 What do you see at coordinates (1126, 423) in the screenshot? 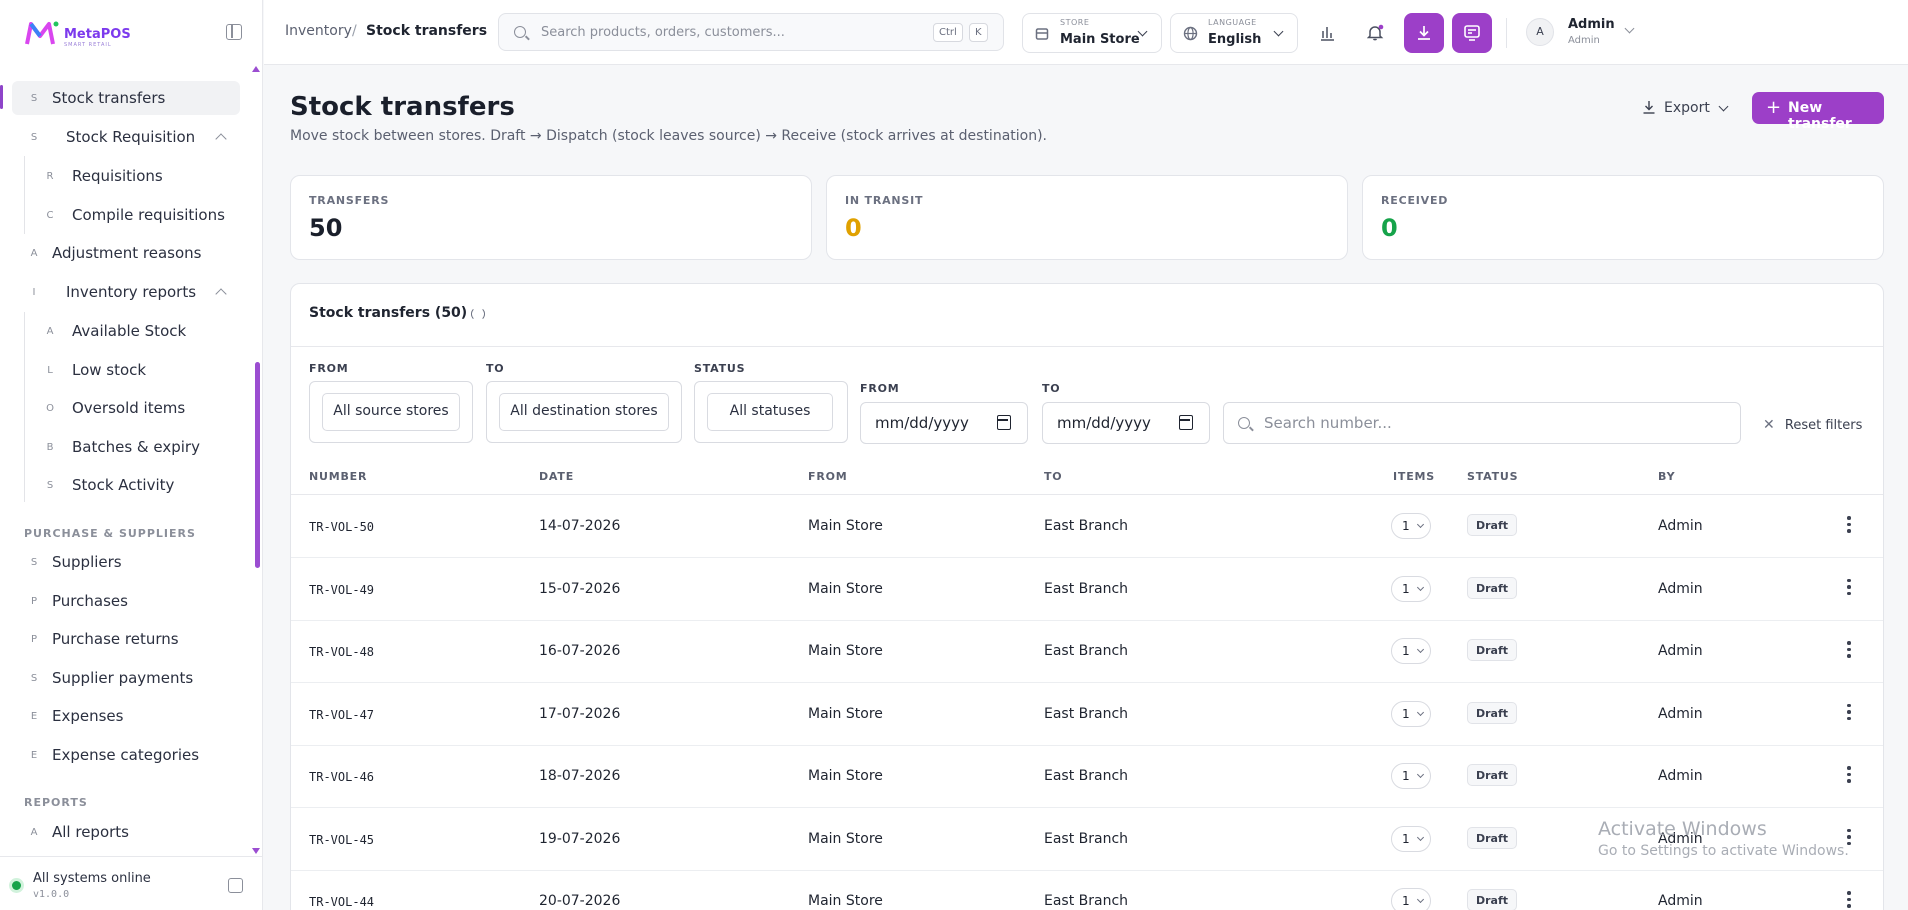
I see `filter-date-to-input: mm/dd/yyyy` at bounding box center [1126, 423].